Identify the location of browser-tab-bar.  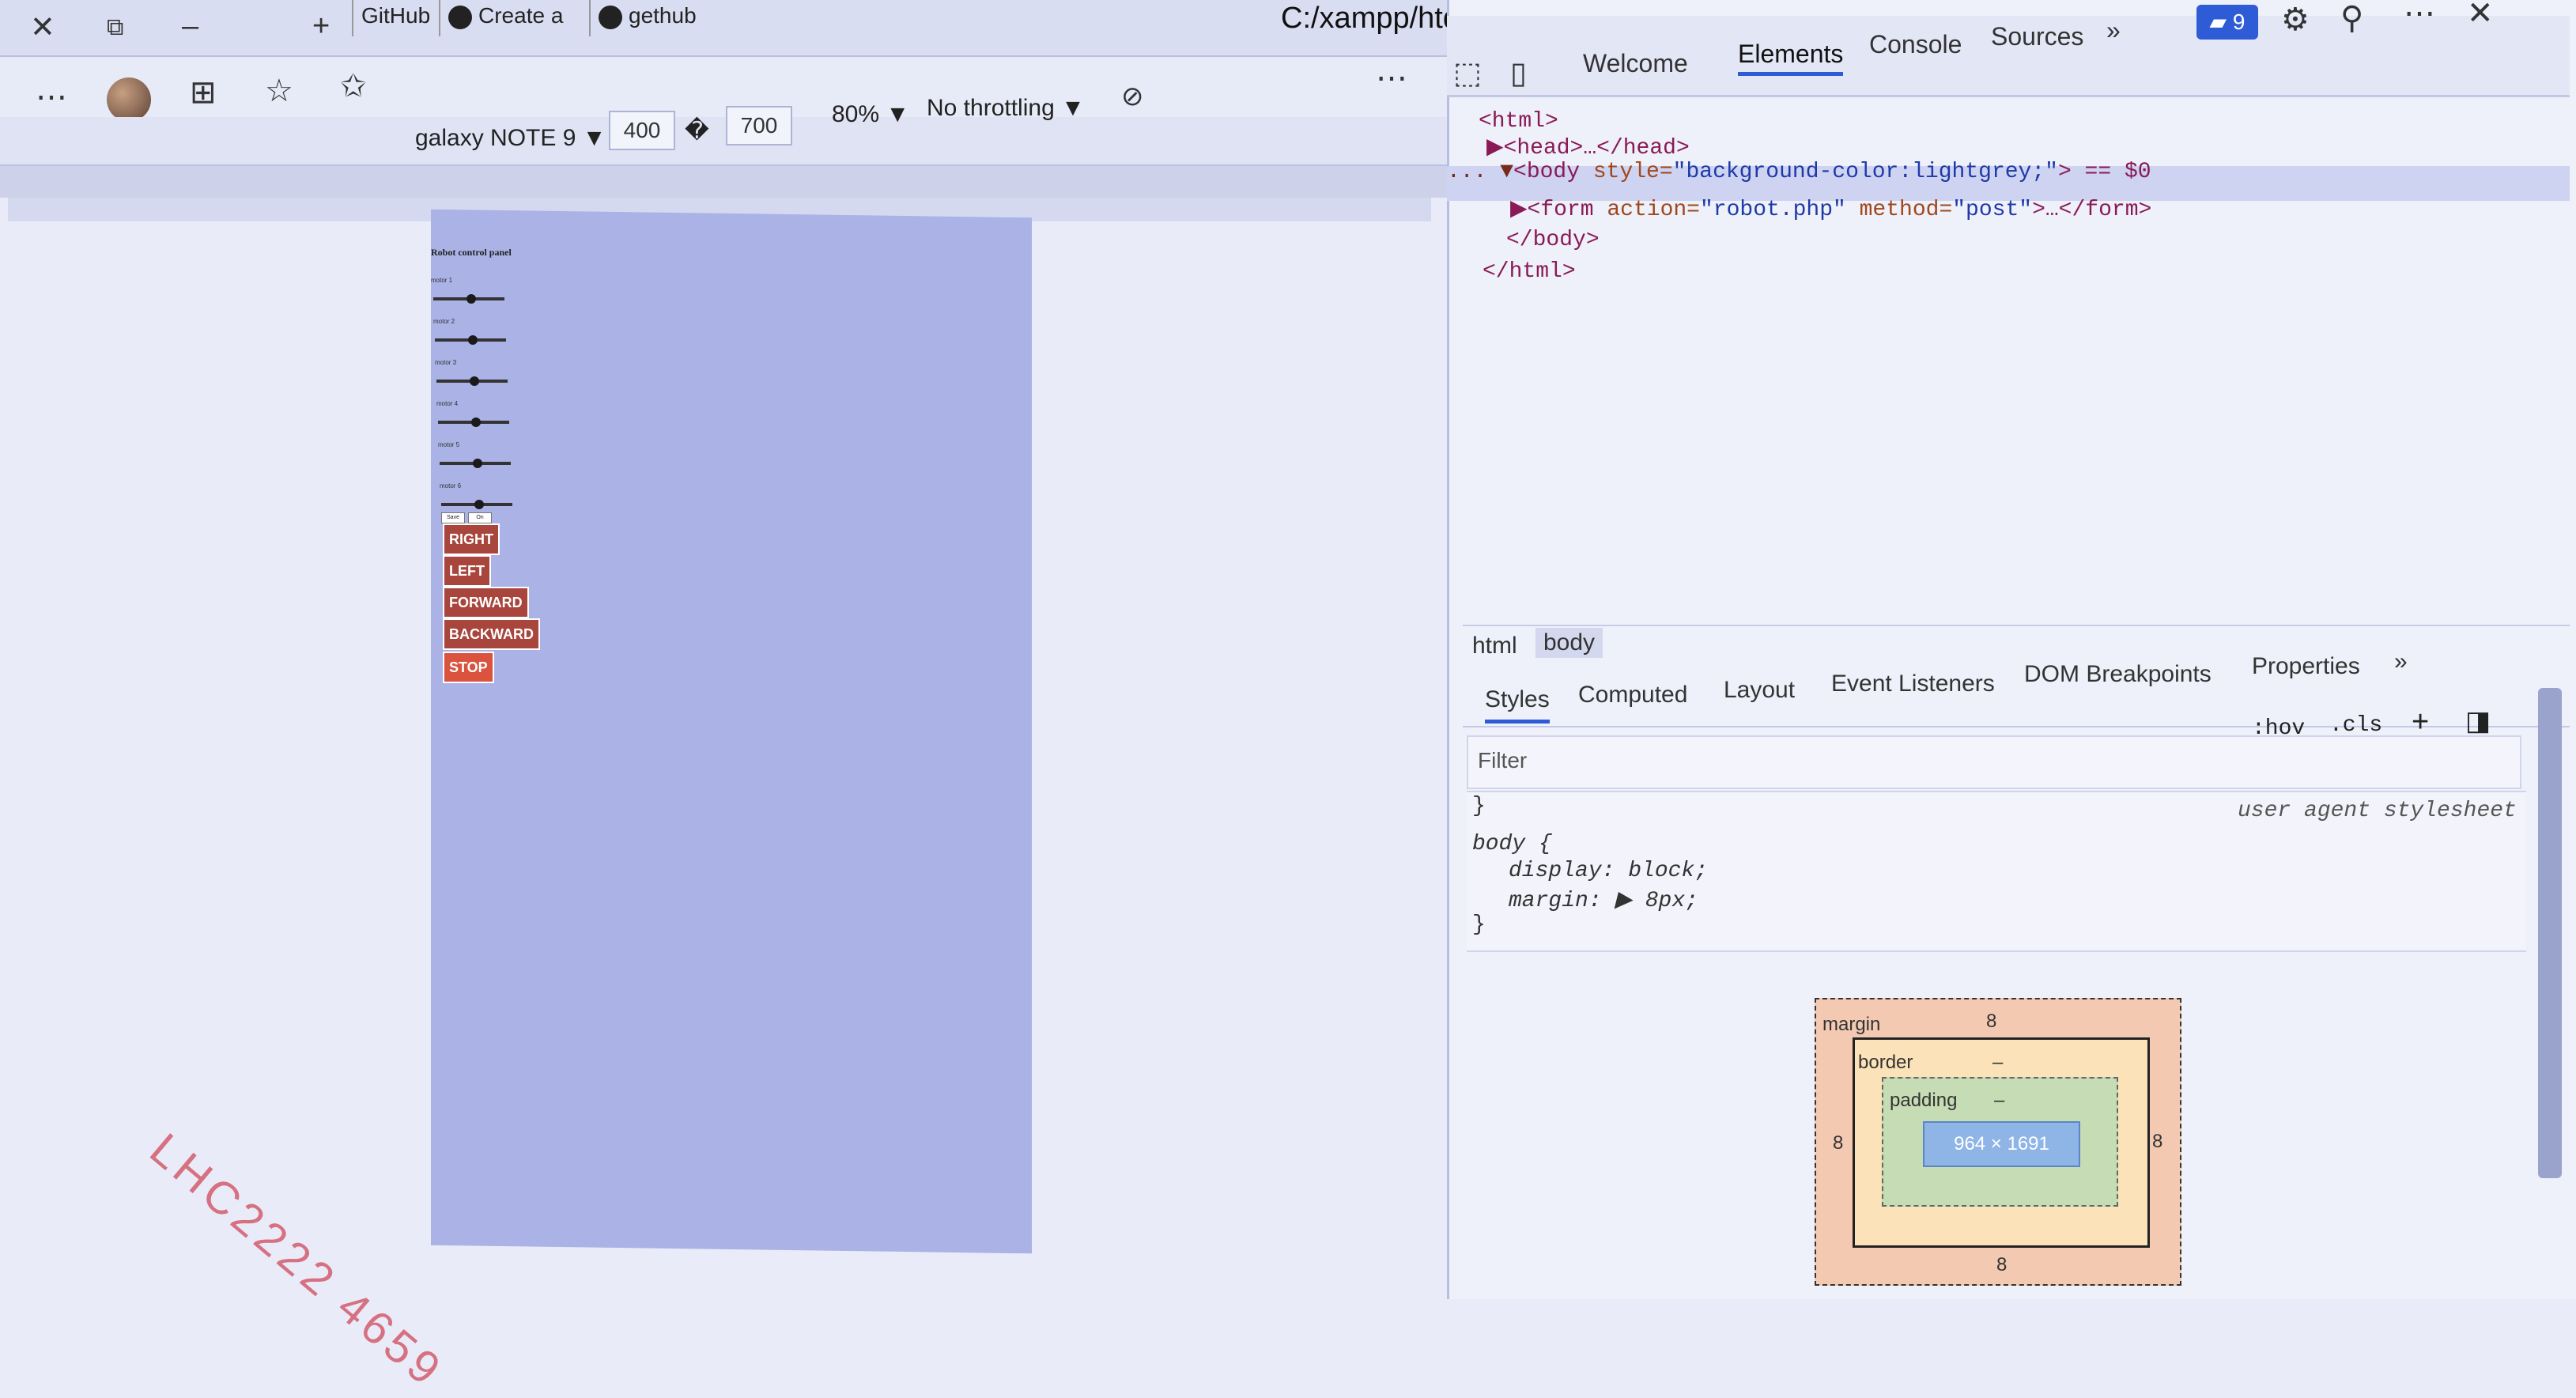
(723, 28).